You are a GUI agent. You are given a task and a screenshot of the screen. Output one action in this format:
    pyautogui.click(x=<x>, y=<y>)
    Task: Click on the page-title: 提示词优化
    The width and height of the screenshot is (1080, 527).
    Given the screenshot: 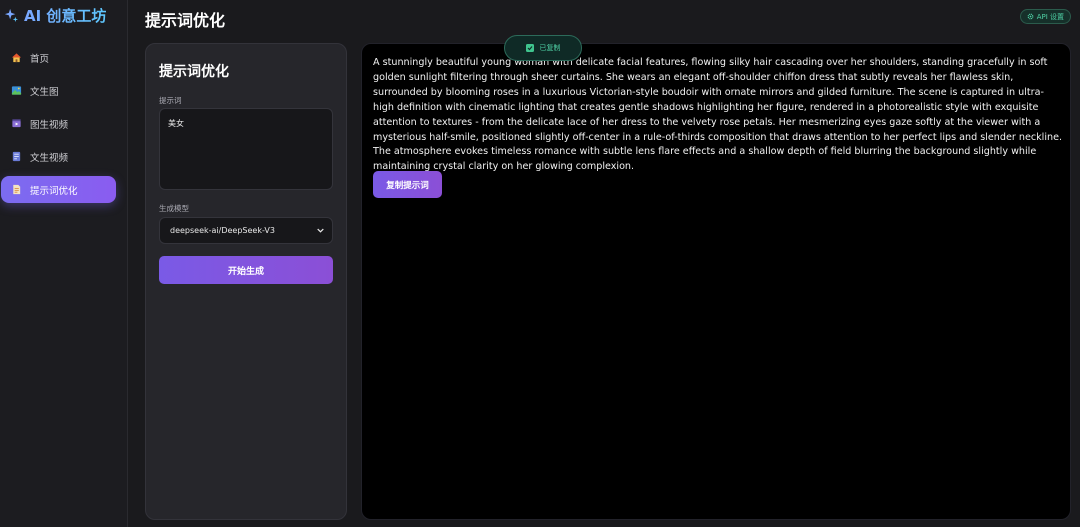 What is the action you would take?
    pyautogui.click(x=185, y=20)
    